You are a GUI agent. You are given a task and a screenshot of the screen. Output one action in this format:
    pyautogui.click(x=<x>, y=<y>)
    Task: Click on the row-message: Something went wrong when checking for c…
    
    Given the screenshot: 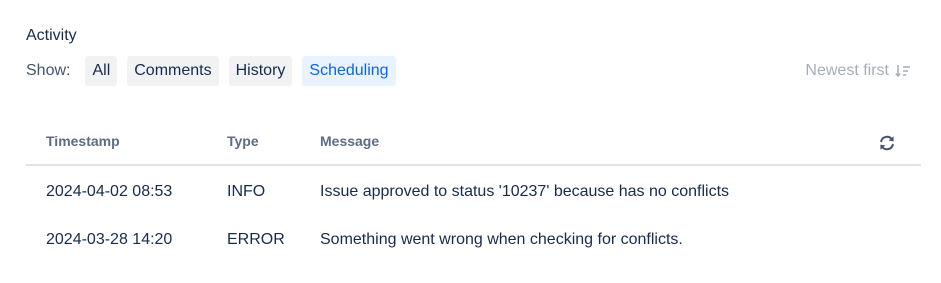 What is the action you would take?
    pyautogui.click(x=501, y=239)
    